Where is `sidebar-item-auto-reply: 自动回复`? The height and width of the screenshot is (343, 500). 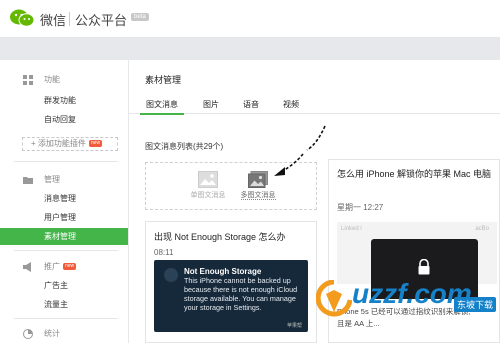 sidebar-item-auto-reply: 自动回复 is located at coordinates (64, 119).